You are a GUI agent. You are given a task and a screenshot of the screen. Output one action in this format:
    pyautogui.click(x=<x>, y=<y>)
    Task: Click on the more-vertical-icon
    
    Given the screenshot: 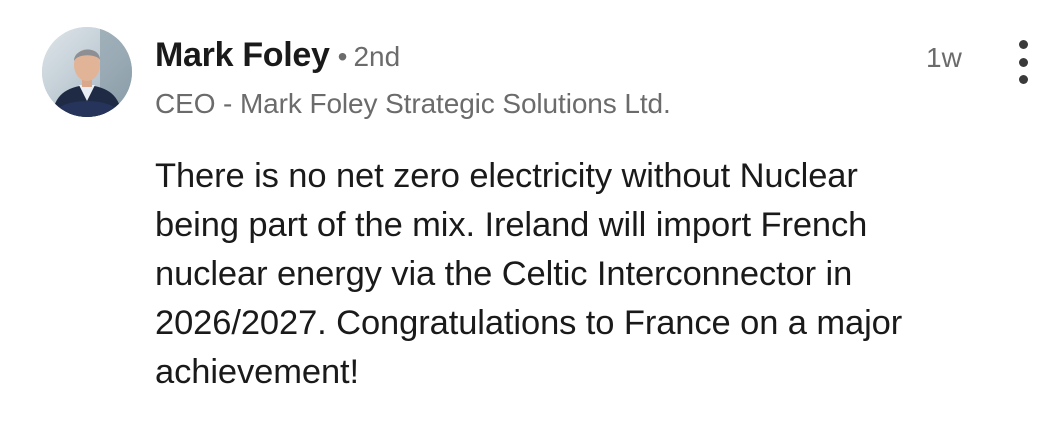 What is the action you would take?
    pyautogui.click(x=1023, y=62)
    